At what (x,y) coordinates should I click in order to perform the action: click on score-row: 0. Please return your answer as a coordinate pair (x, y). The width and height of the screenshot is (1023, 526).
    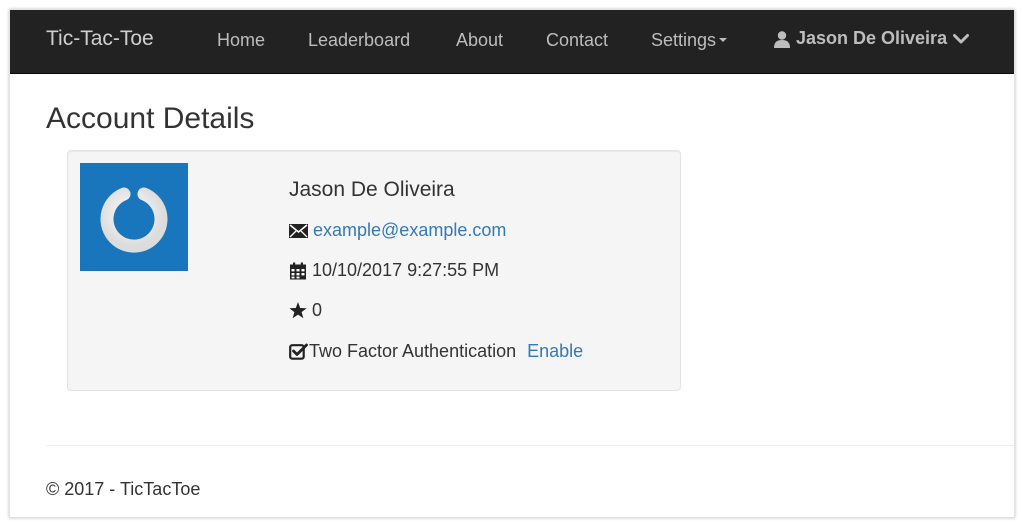
    Looking at the image, I should click on (305, 310).